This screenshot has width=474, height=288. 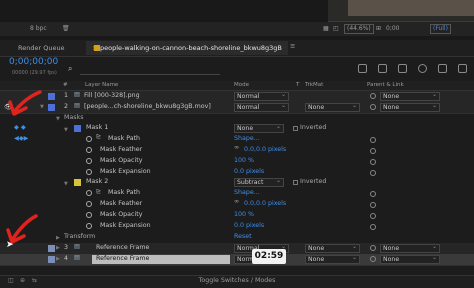 What do you see at coordinates (298, 85) in the screenshot?
I see `header-t: T` at bounding box center [298, 85].